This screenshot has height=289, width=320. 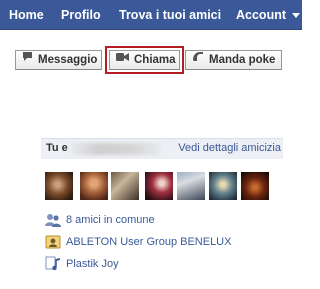 I want to click on nav-account-label: Account, so click(x=261, y=15).